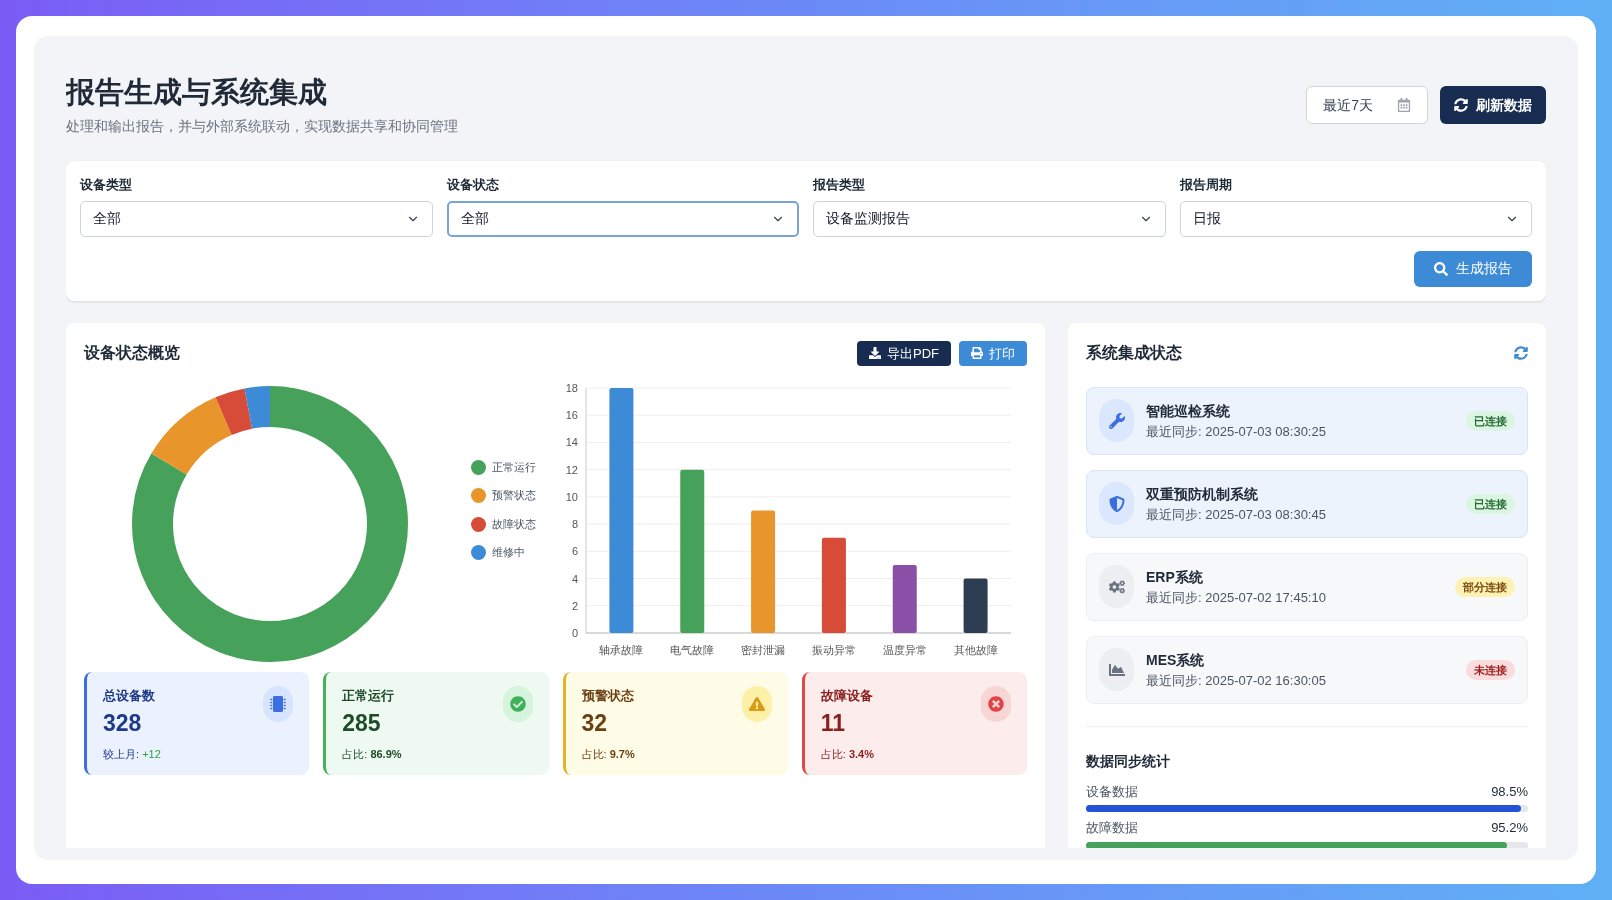 This screenshot has height=900, width=1612. I want to click on filter-label: 报告周期, so click(1206, 185).